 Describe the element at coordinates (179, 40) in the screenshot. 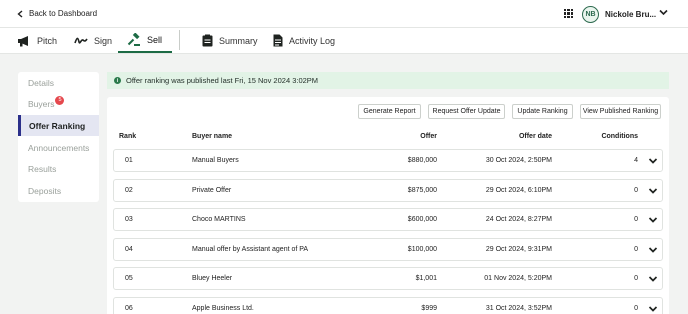

I see `tab-divider` at that location.